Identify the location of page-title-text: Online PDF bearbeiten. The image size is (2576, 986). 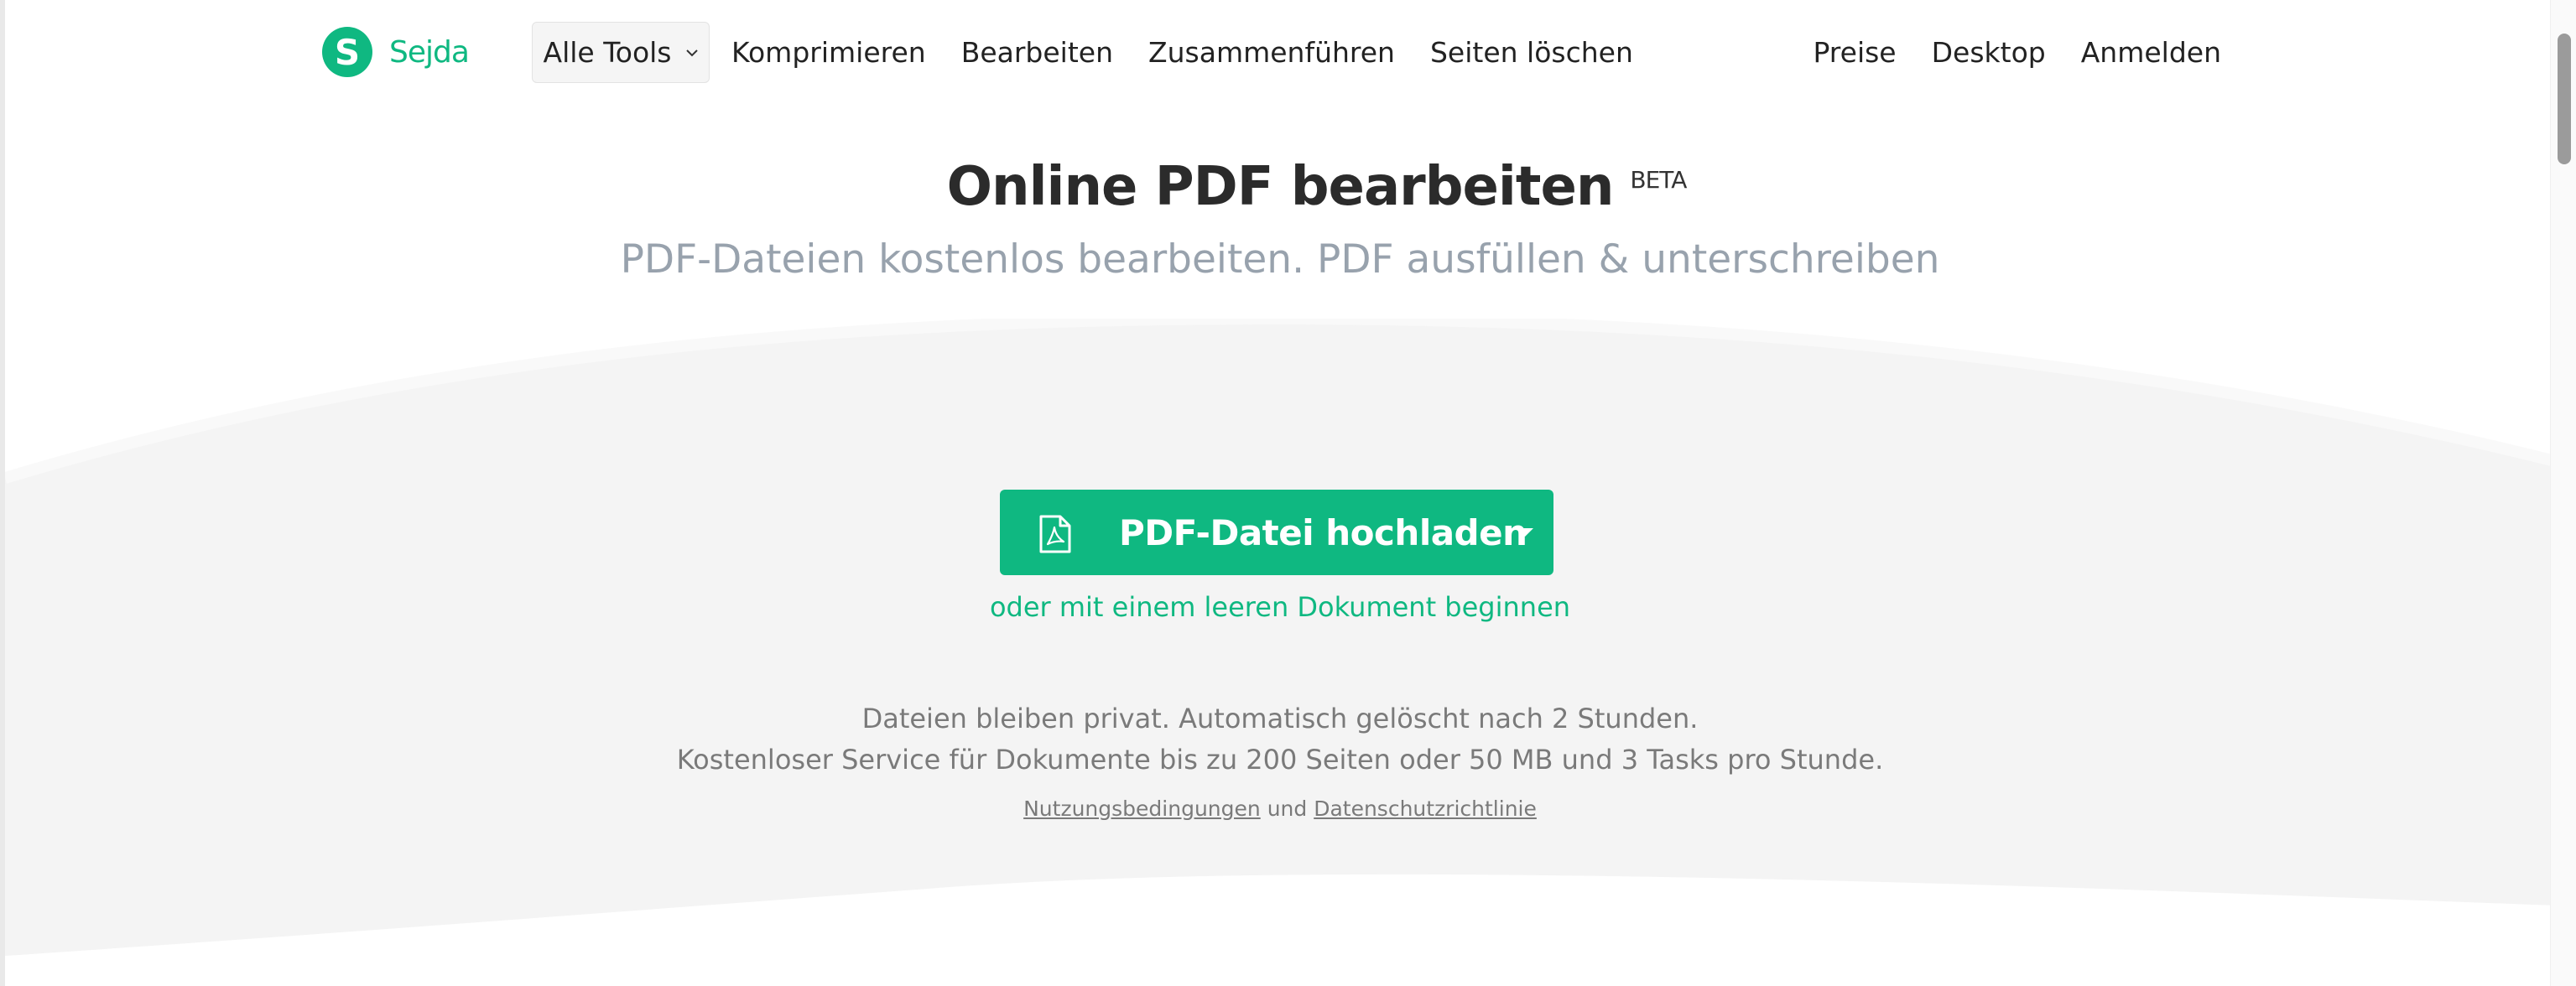
(1280, 187).